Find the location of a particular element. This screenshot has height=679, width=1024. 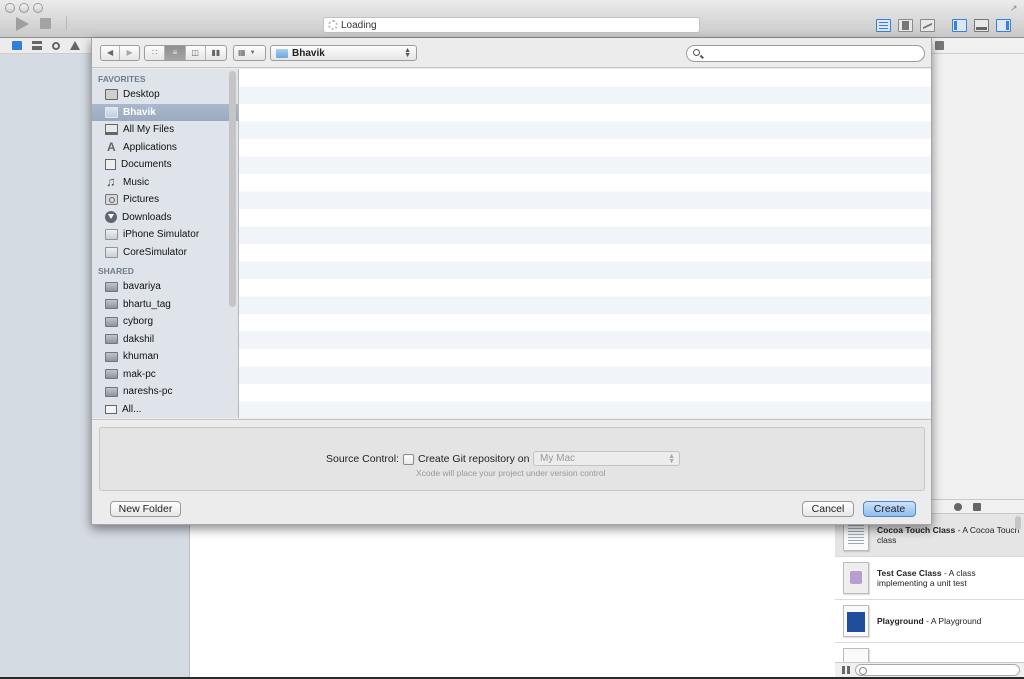

forward-arrow-icon: ▶ is located at coordinates (129, 52).